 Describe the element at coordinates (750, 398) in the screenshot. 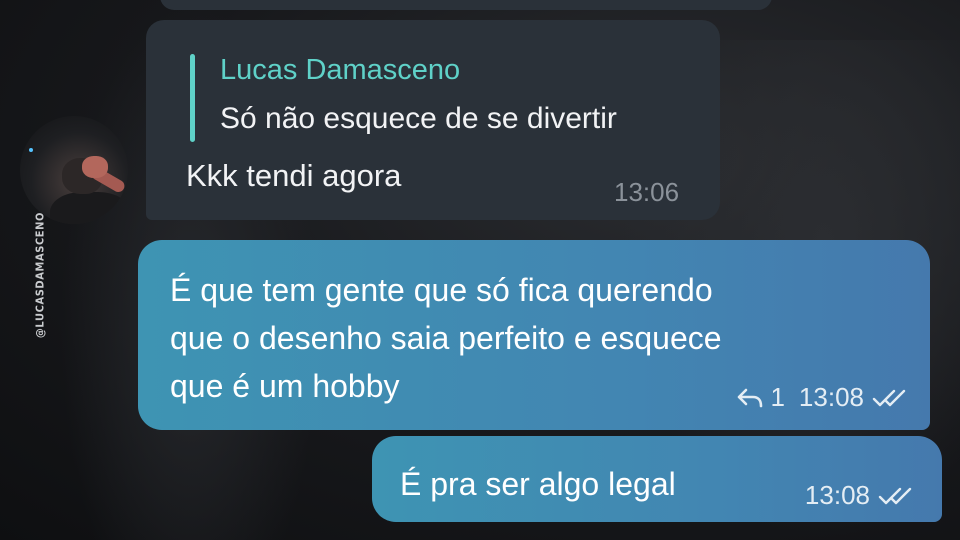

I see `reply-icon` at that location.